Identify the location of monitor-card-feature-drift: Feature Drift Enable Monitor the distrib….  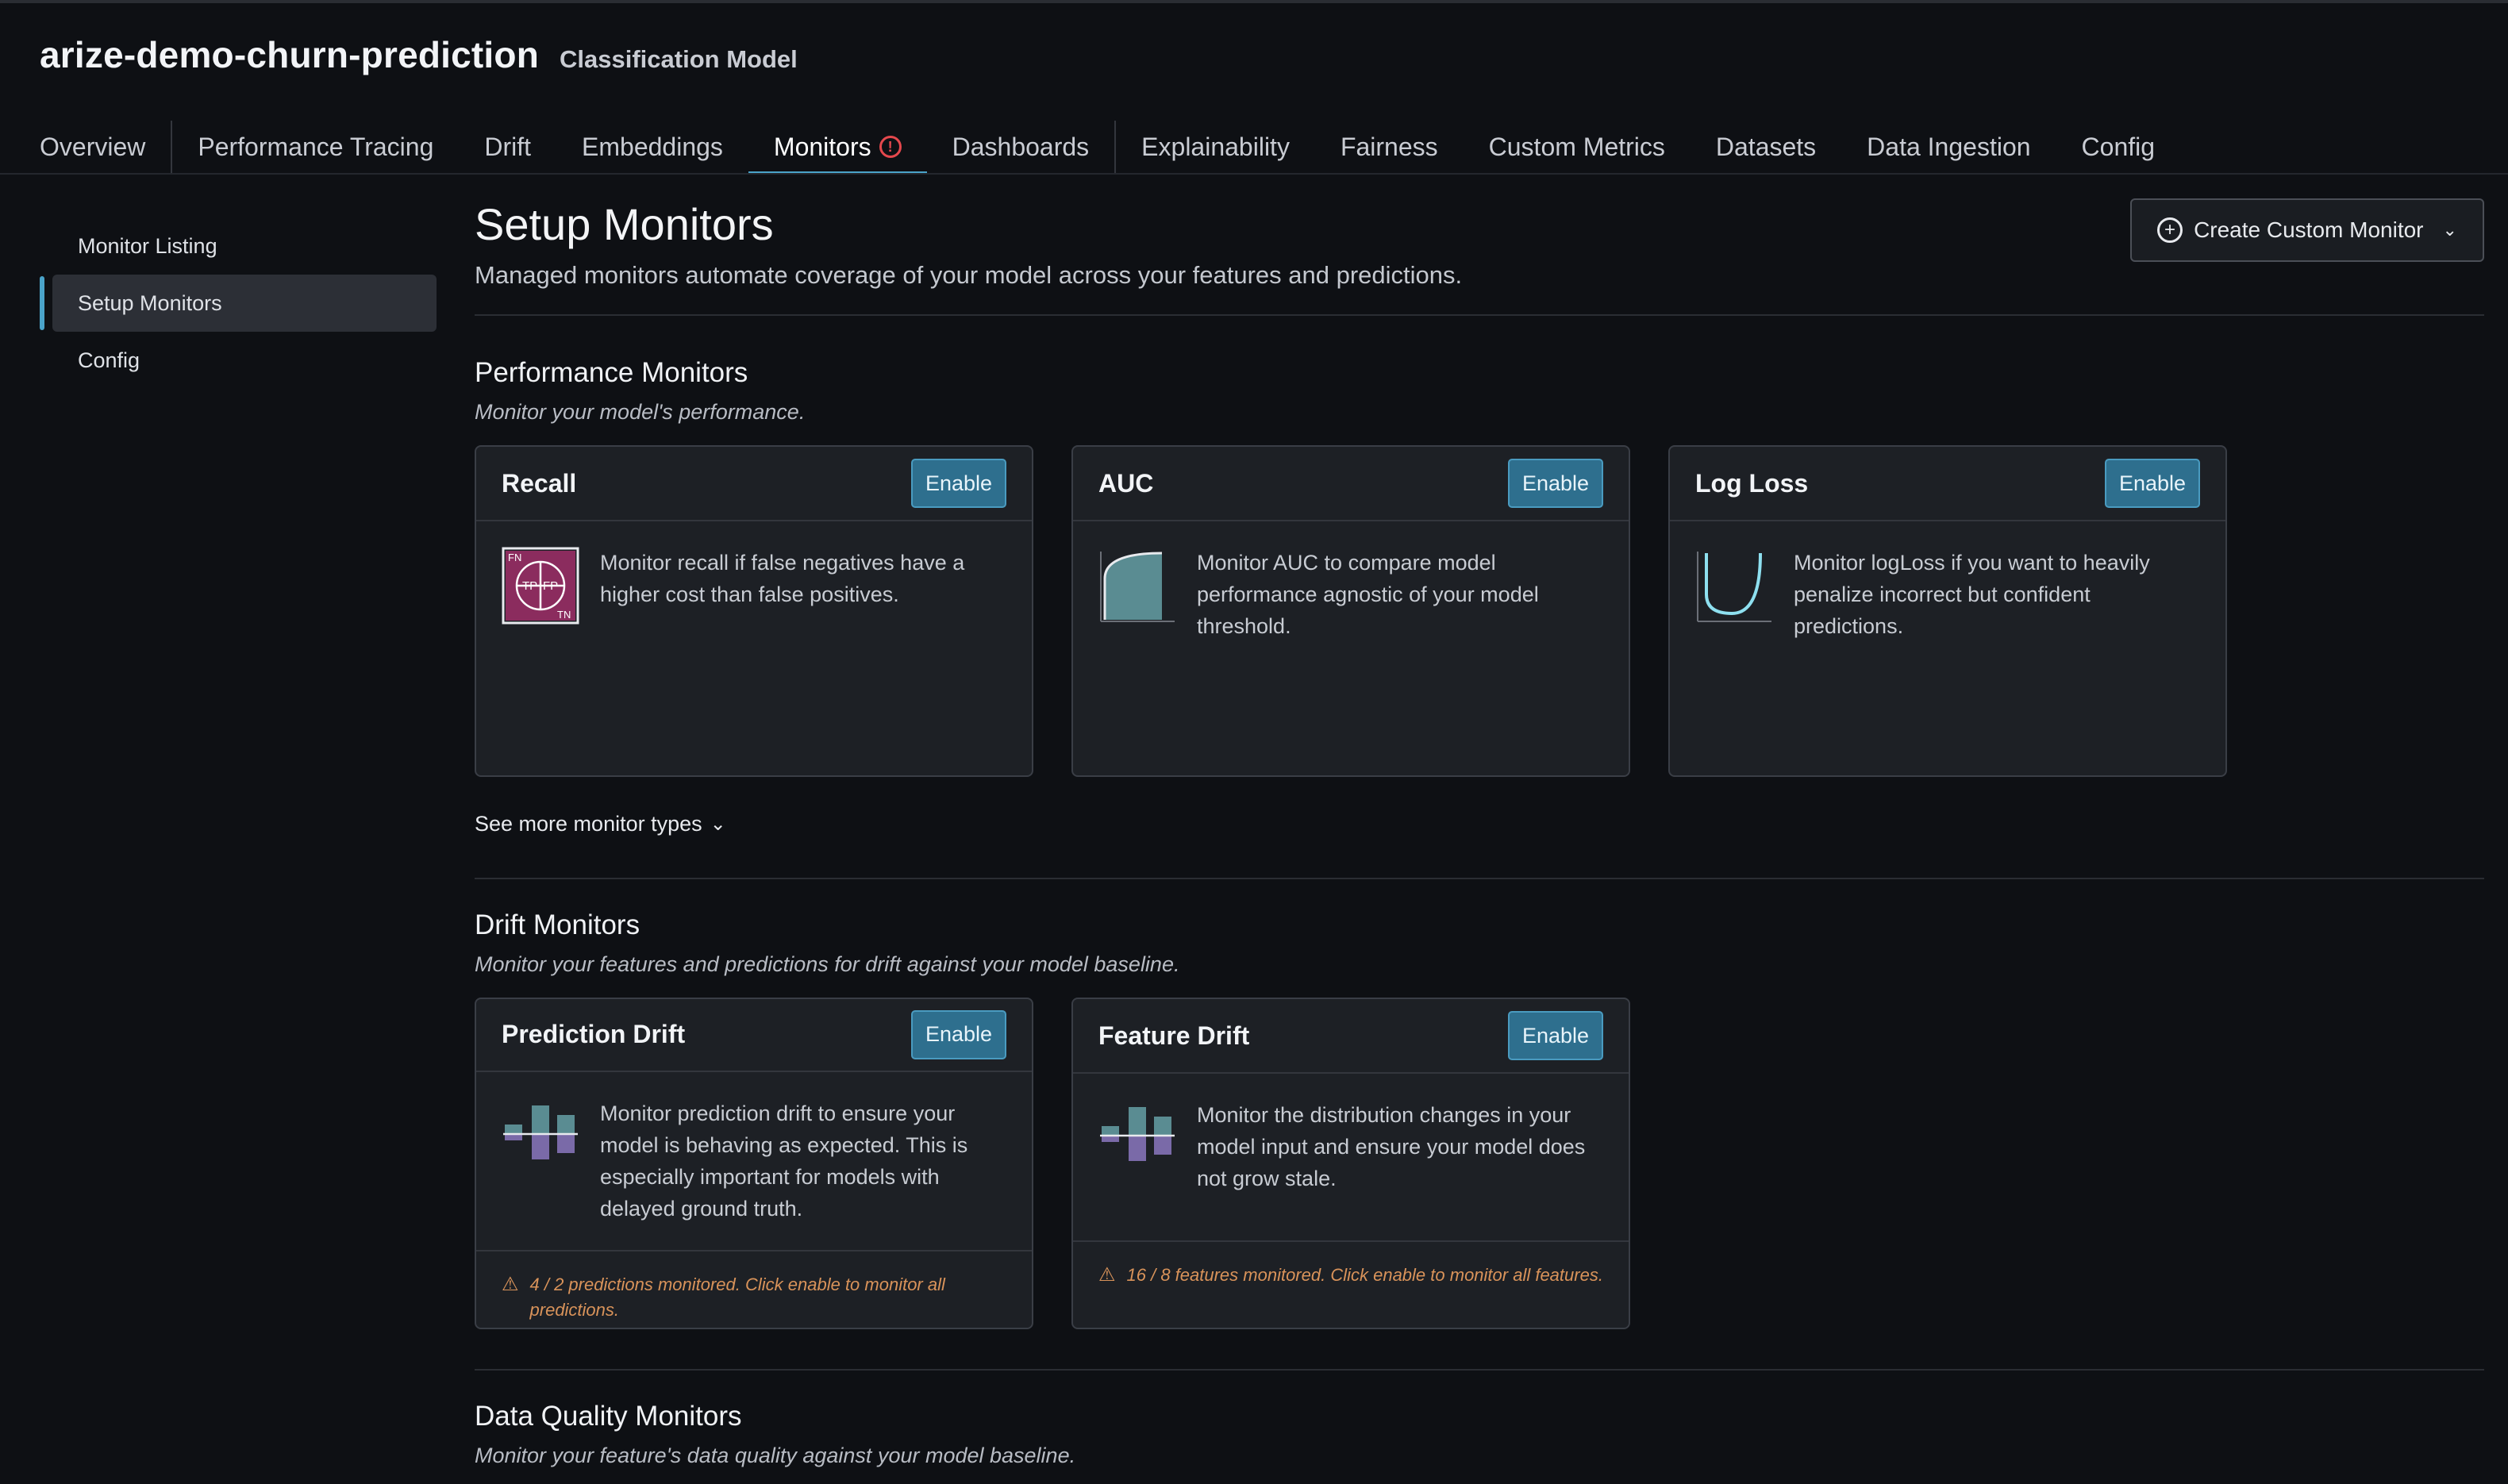
(1350, 1163).